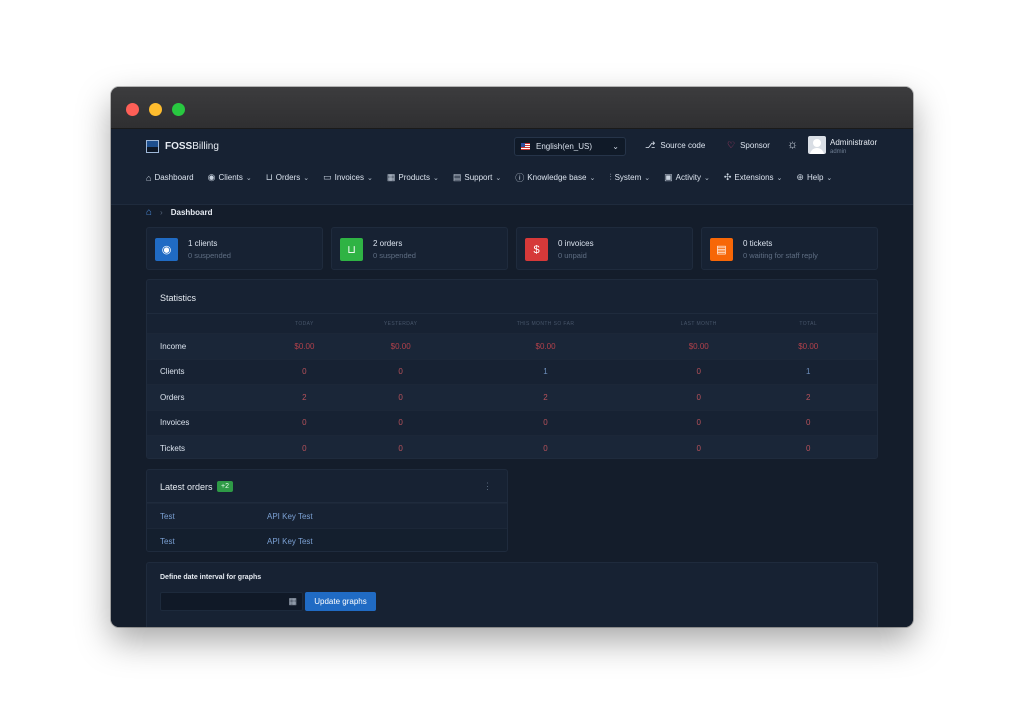  I want to click on language-label: English(en_US), so click(564, 146).